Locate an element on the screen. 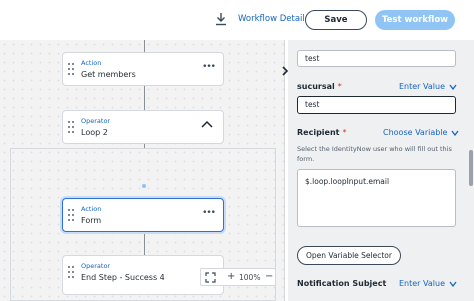 The height and width of the screenshot is (301, 474). node-name-label: Loop 2 is located at coordinates (94, 132).